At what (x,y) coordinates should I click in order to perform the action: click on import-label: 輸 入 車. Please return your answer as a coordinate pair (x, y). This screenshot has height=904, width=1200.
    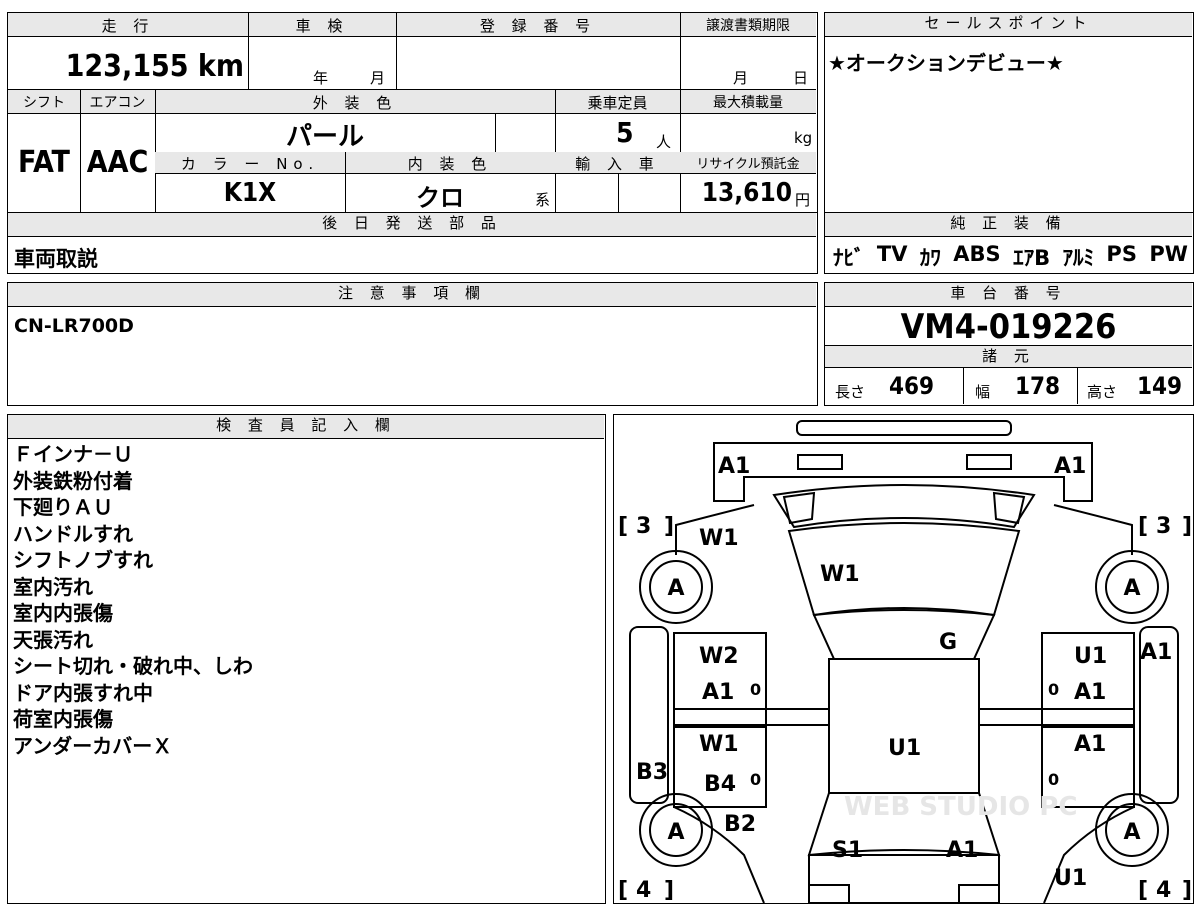
    Looking at the image, I should click on (617, 164).